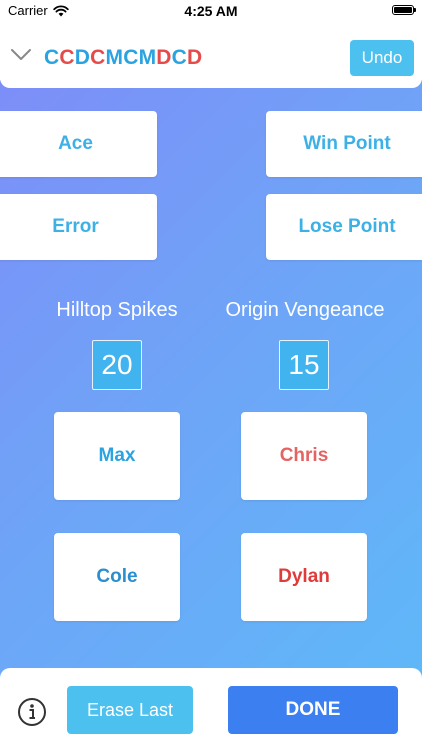 This screenshot has height=750, width=422. Describe the element at coordinates (117, 577) in the screenshot. I see `player-card-cole: Cole` at that location.